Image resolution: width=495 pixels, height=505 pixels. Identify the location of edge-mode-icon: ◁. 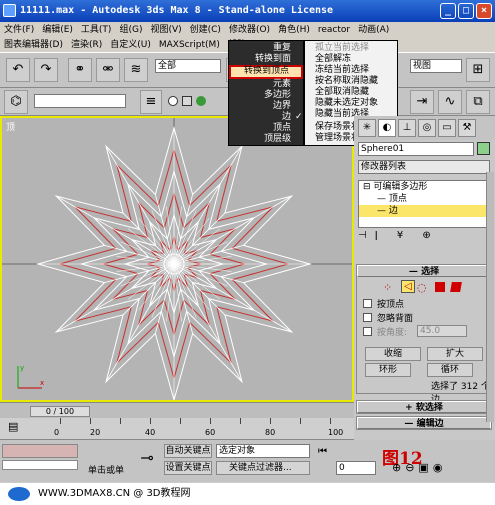
(408, 286).